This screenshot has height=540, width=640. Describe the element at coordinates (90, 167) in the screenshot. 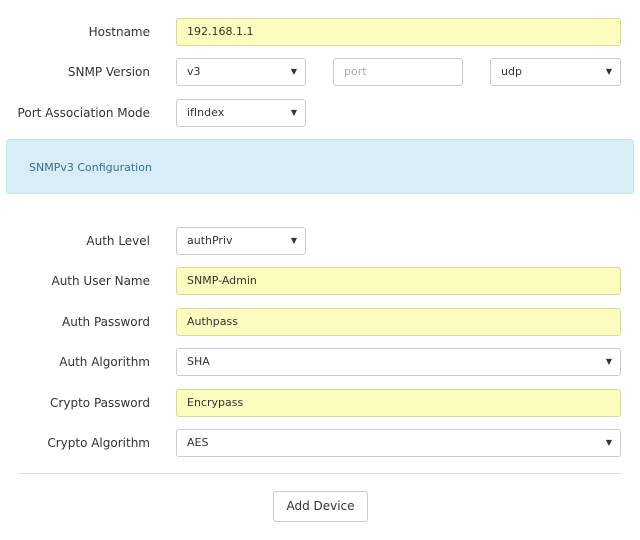

I see `snmpv3-panel-title: SNMPv3 Configuration` at that location.